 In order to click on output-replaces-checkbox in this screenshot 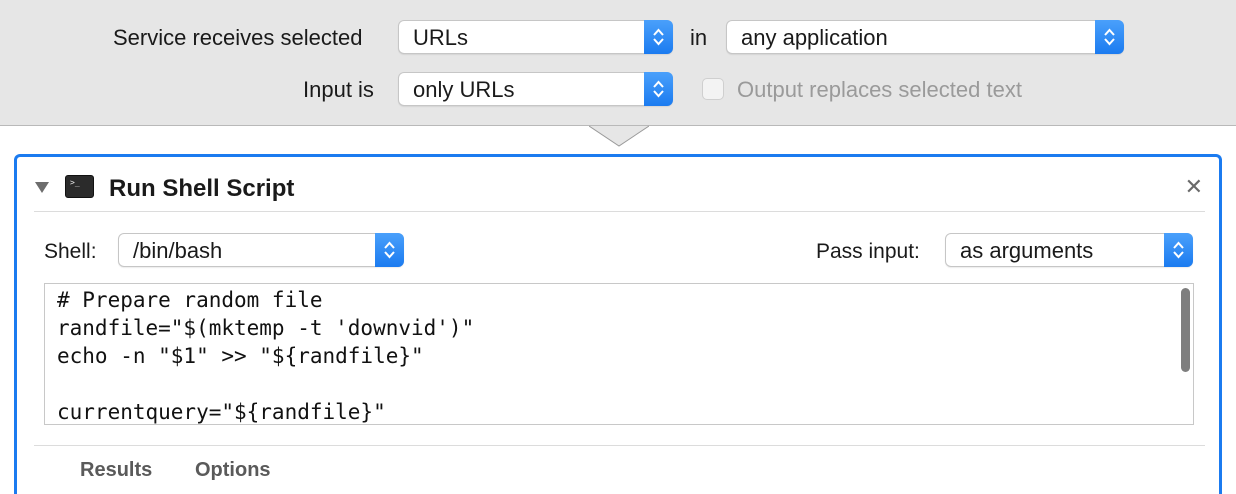, I will do `click(713, 89)`.